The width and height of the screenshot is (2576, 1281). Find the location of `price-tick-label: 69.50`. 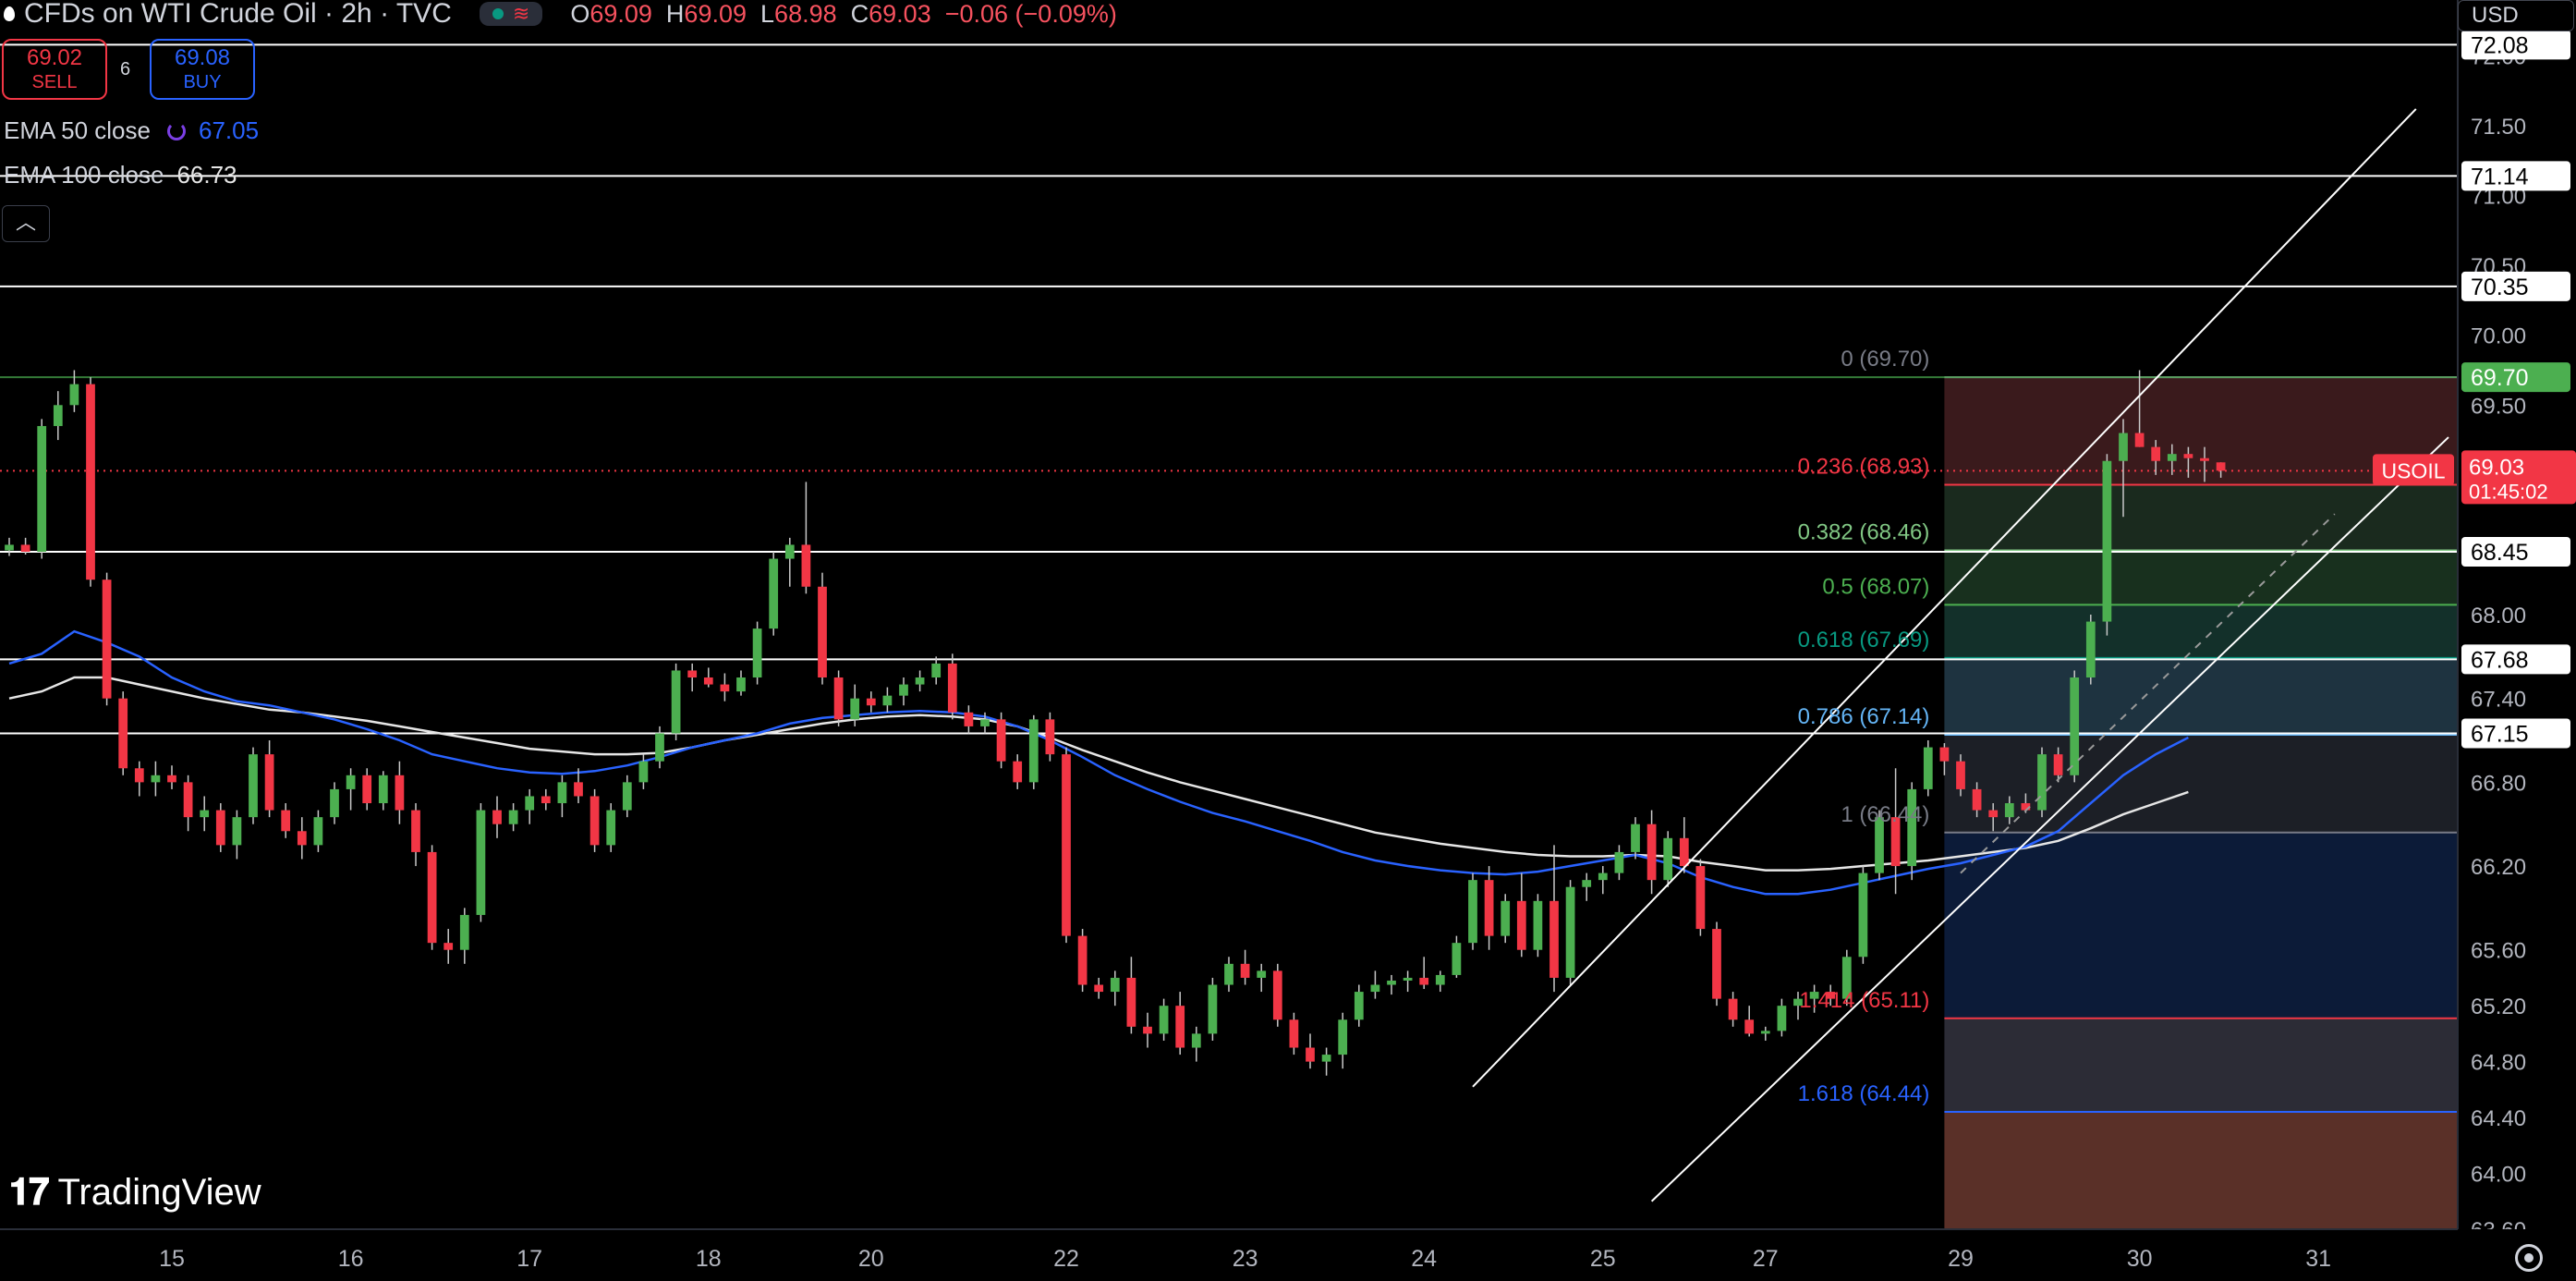

price-tick-label: 69.50 is located at coordinates (2498, 406).